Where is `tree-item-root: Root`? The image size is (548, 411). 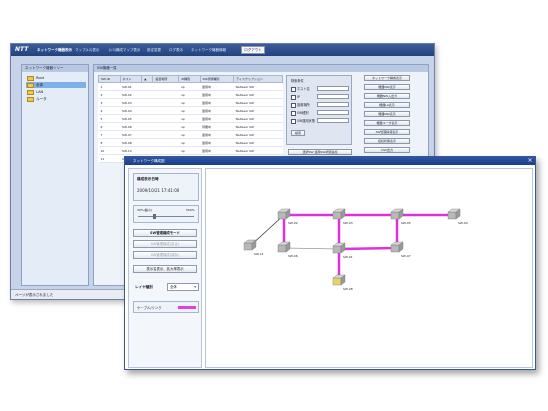
tree-item-root: Root is located at coordinates (56, 78).